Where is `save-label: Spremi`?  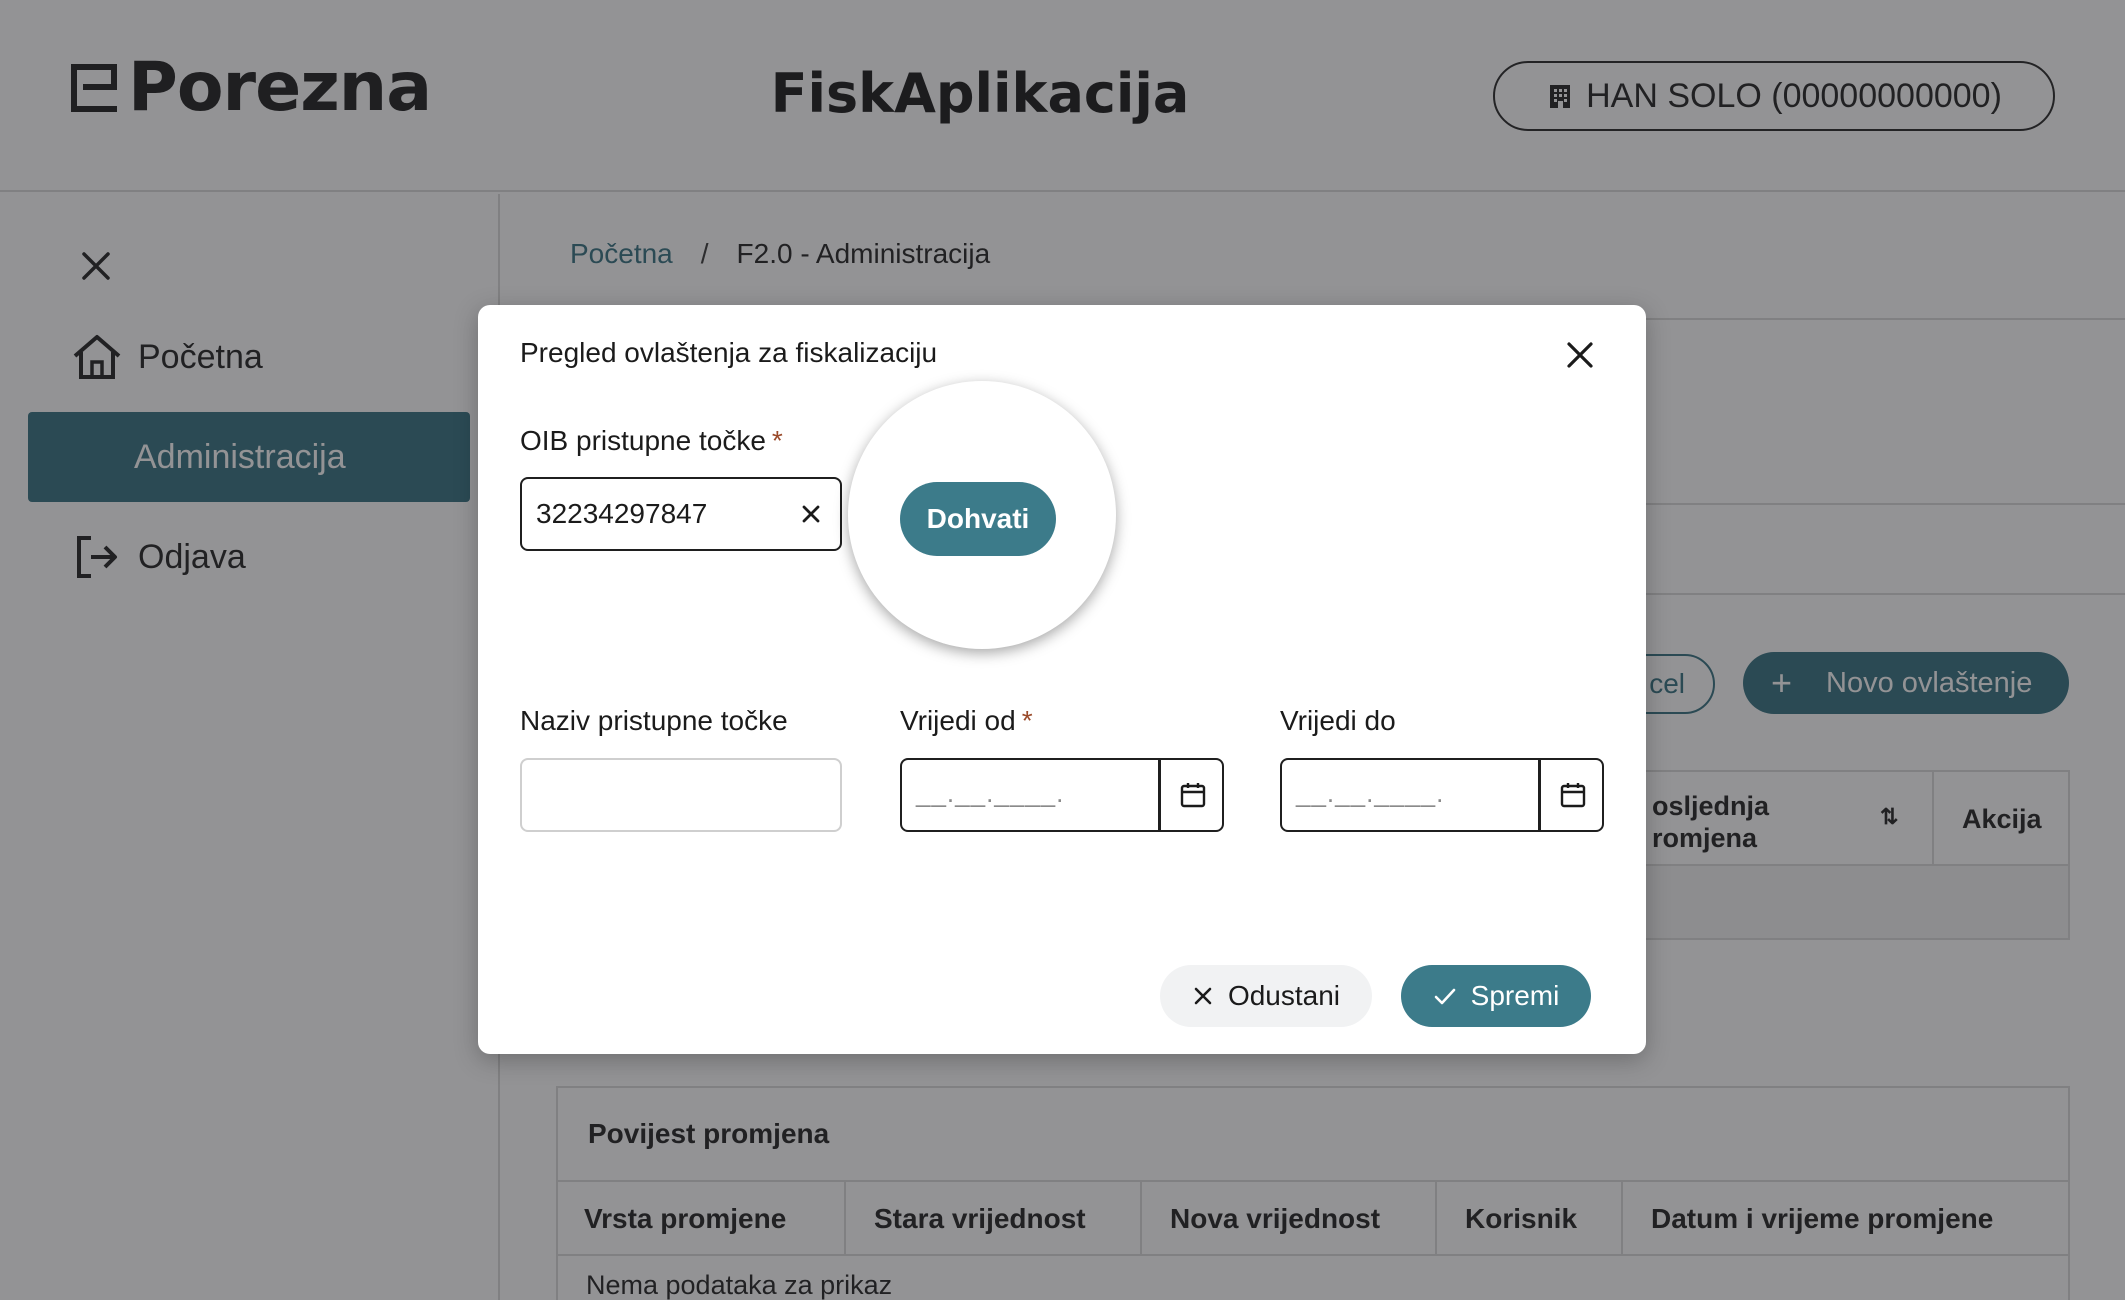 save-label: Spremi is located at coordinates (1515, 995).